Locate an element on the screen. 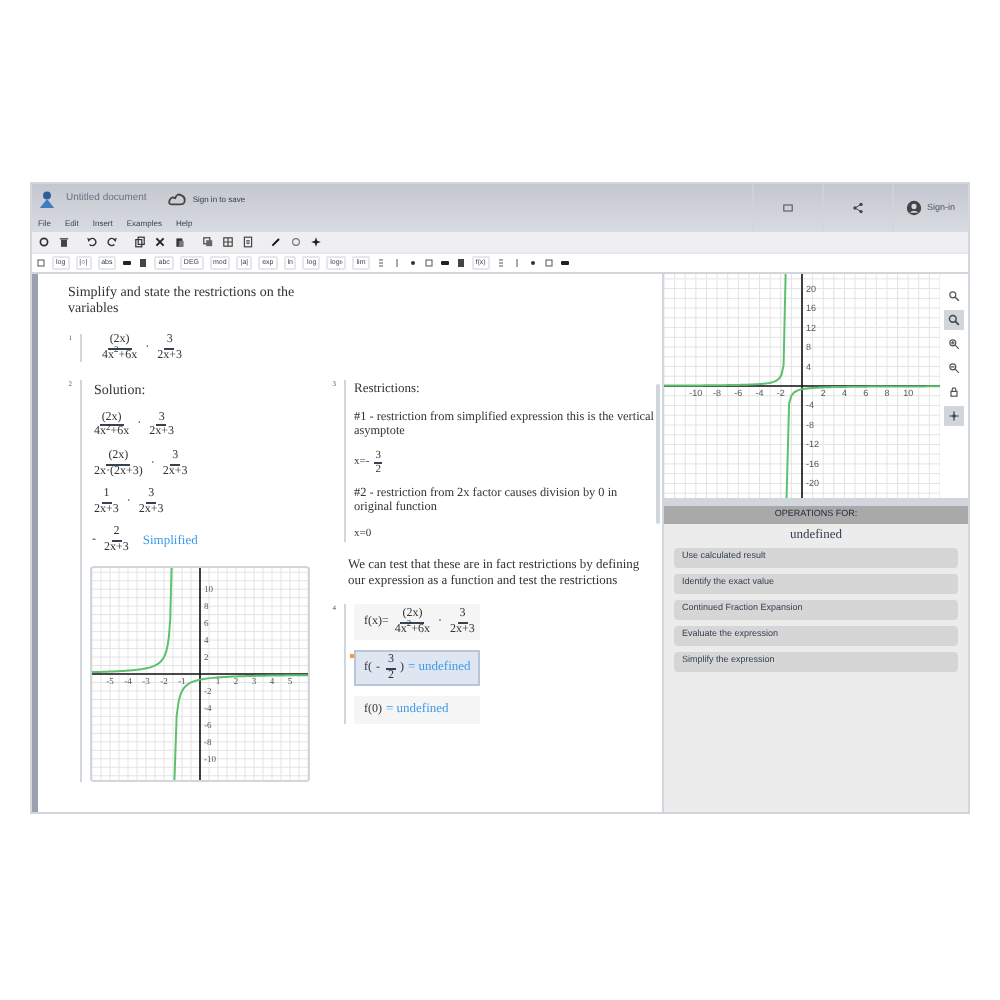 The width and height of the screenshot is (1000, 1000). duplicate-icon is located at coordinates (208, 242).